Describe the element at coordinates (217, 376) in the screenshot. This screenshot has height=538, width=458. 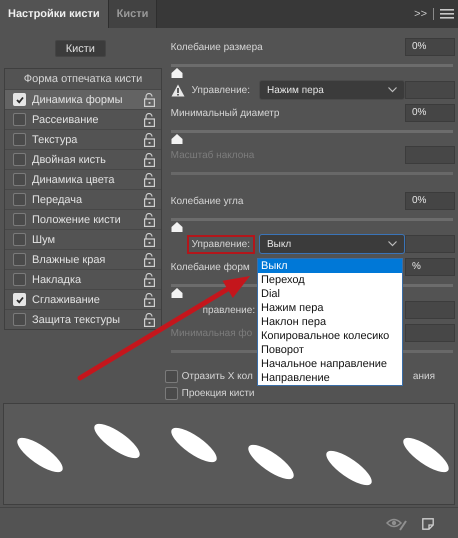
I see `checkbox-label: Отразить X кол` at that location.